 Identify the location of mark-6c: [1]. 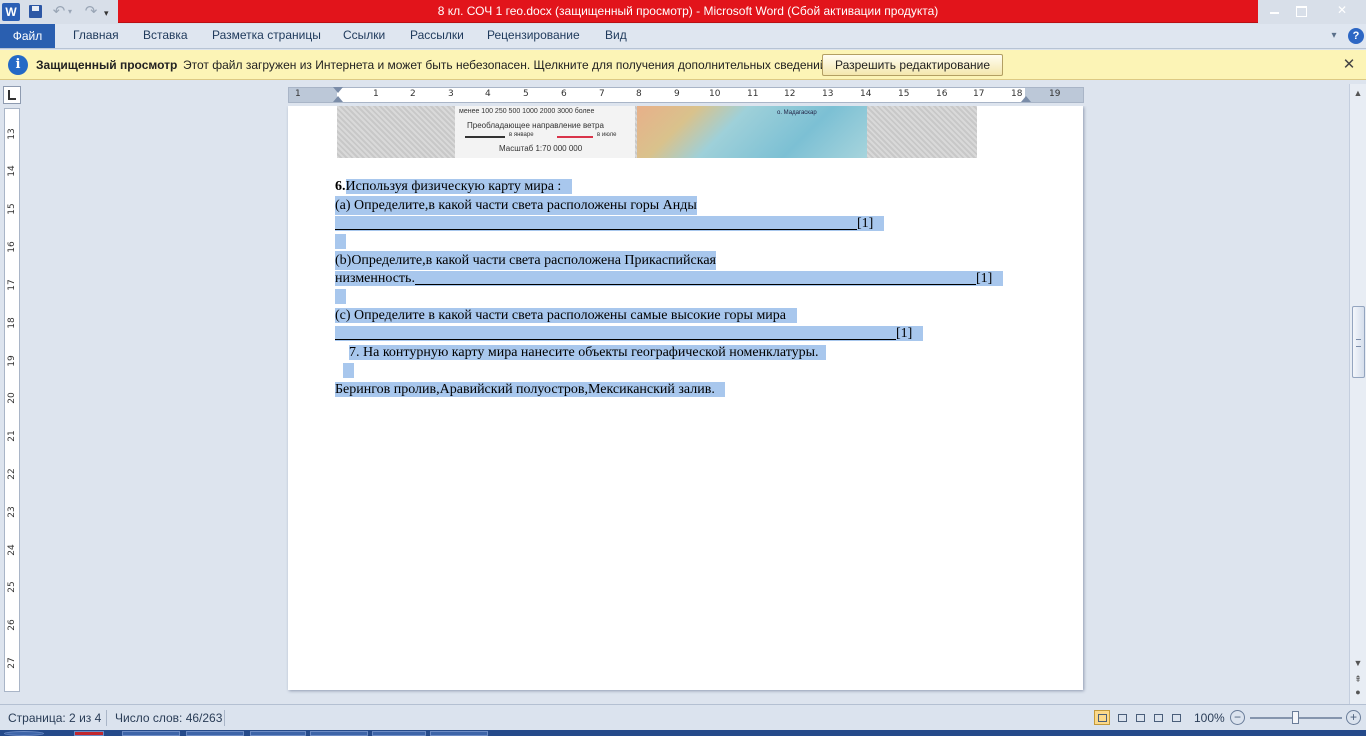
(904, 333).